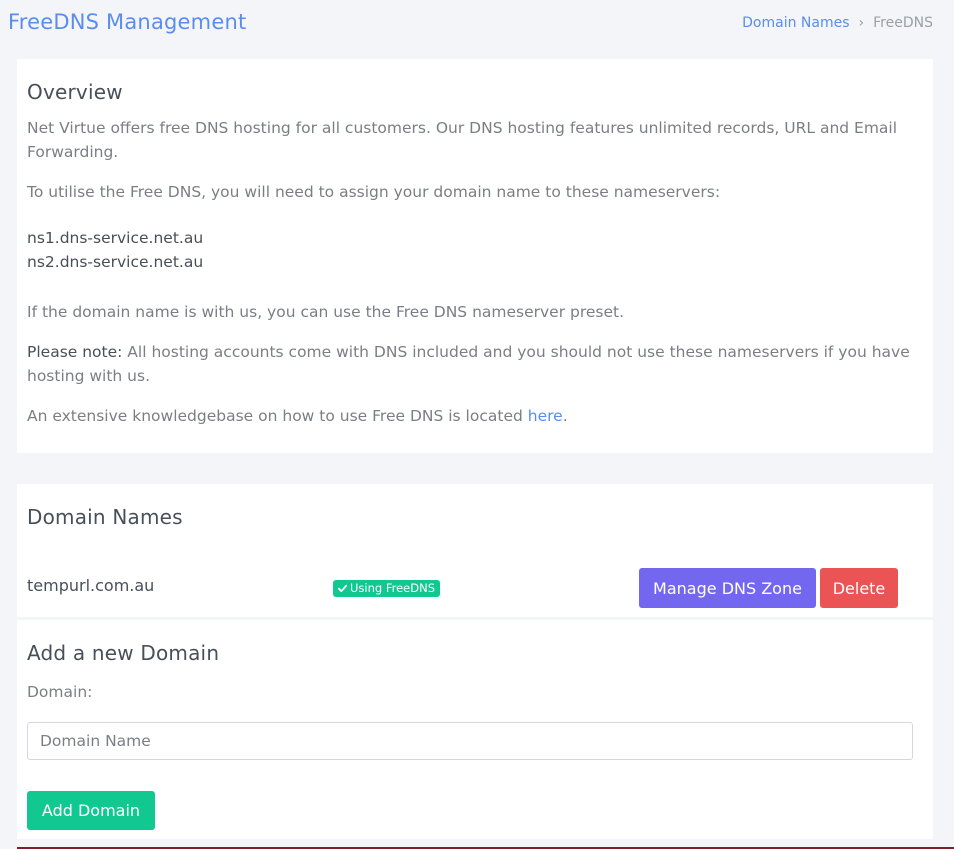 The height and width of the screenshot is (849, 954). I want to click on check-icon, so click(342, 588).